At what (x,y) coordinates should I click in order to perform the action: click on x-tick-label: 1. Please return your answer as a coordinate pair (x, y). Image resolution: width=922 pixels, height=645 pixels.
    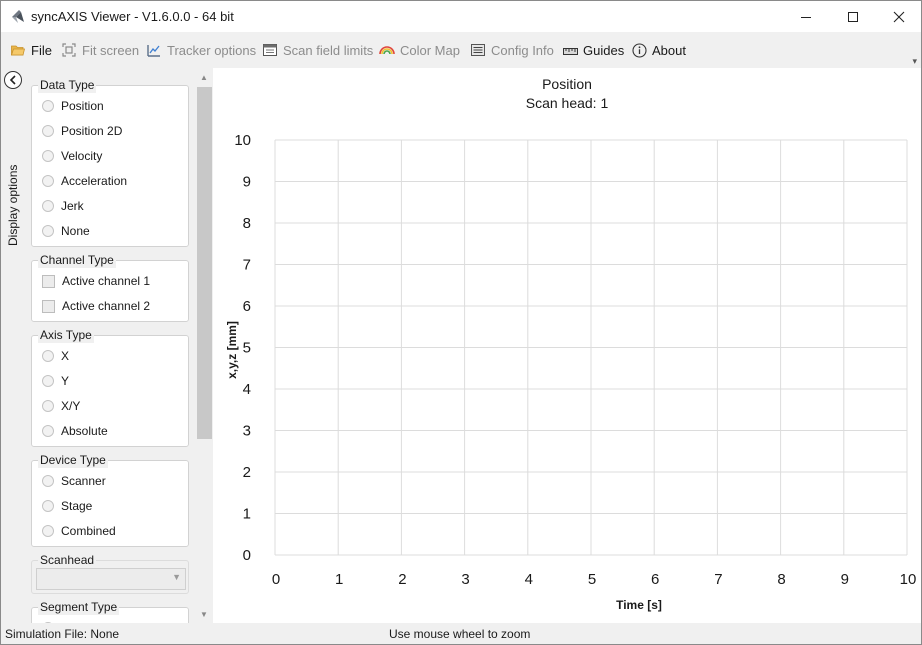
    Looking at the image, I should click on (339, 579).